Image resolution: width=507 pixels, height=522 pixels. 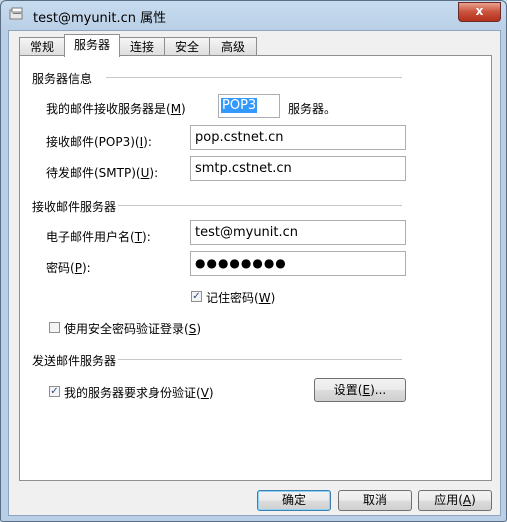 I want to click on spa-checkbox, so click(x=54, y=327).